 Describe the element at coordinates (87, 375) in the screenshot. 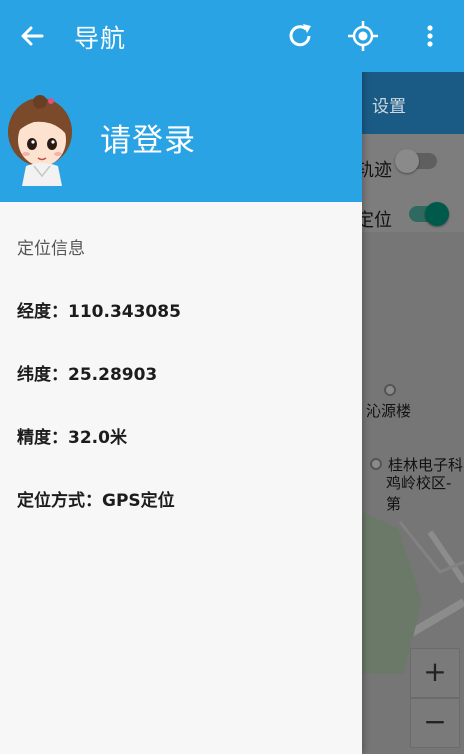

I see `latitude-text: 纬度：25.28903` at that location.